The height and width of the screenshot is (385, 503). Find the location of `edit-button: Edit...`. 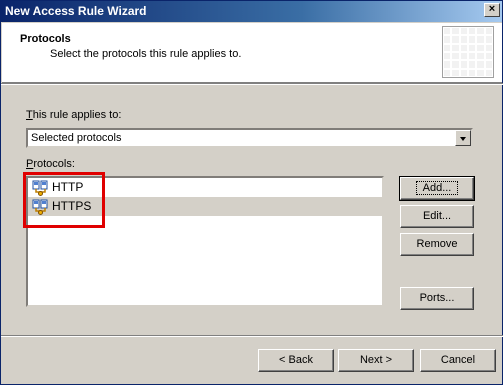

edit-button: Edit... is located at coordinates (437, 216).